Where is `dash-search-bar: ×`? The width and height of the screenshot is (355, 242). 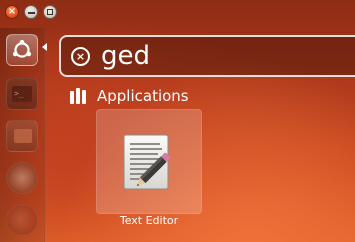
dash-search-bar: × is located at coordinates (207, 56).